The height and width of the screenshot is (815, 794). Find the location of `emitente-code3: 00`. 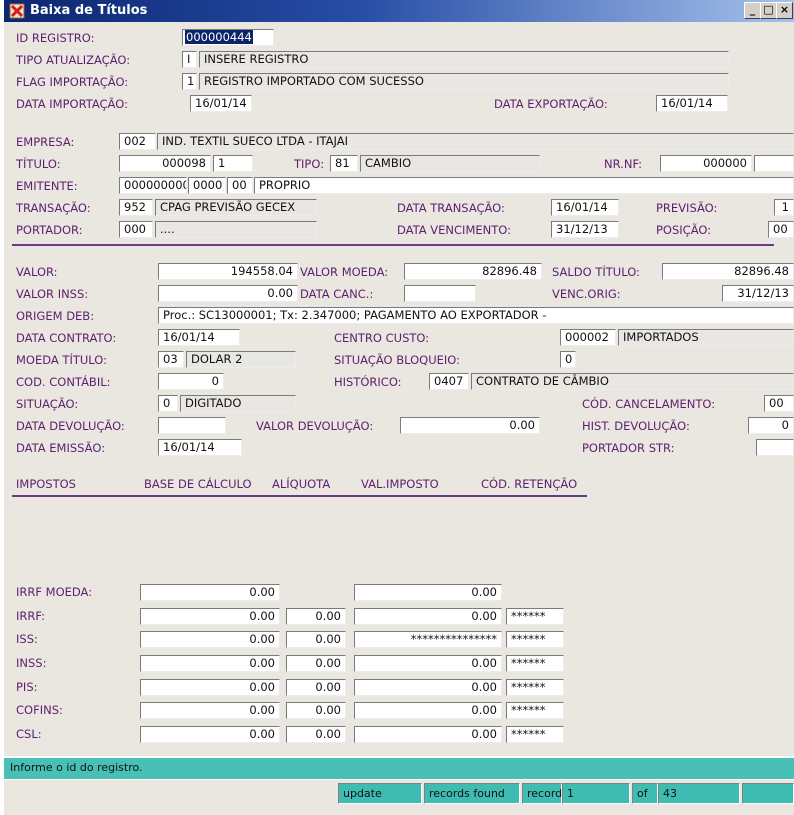

emitente-code3: 00 is located at coordinates (240, 185).